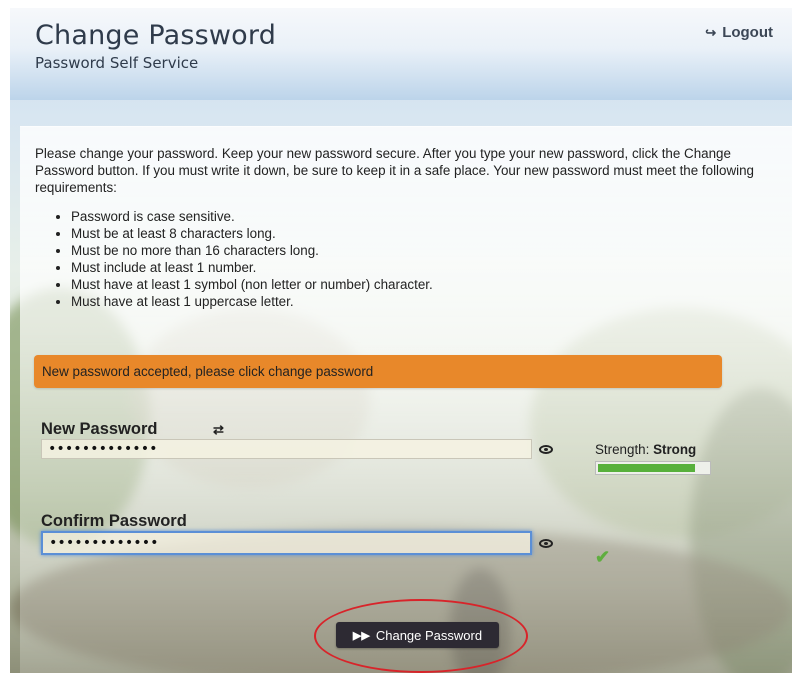 This screenshot has width=793, height=673. What do you see at coordinates (117, 63) in the screenshot?
I see `page-subtitle: Password Self Service` at bounding box center [117, 63].